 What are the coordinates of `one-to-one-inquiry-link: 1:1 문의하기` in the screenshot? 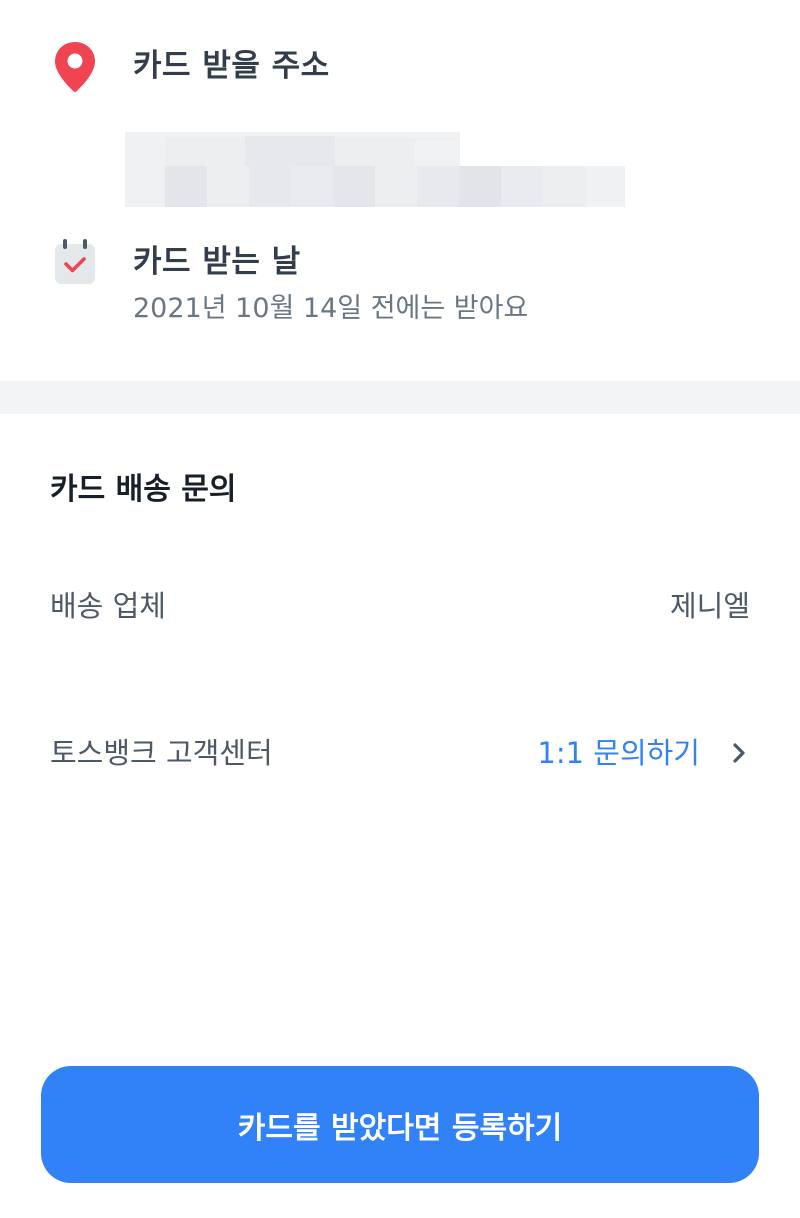 It's located at (643, 753).